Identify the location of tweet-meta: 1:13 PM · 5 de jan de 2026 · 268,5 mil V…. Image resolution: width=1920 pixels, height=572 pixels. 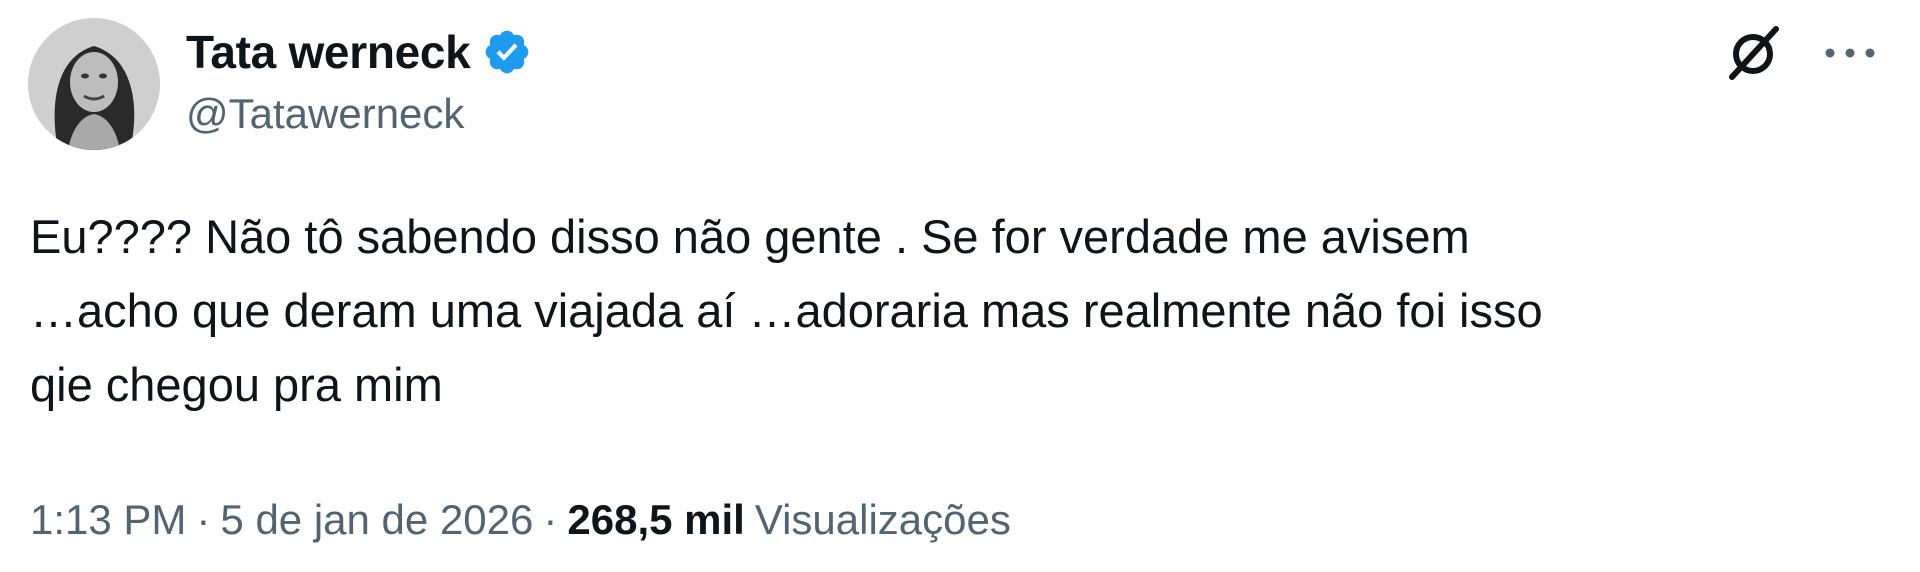
(520, 520).